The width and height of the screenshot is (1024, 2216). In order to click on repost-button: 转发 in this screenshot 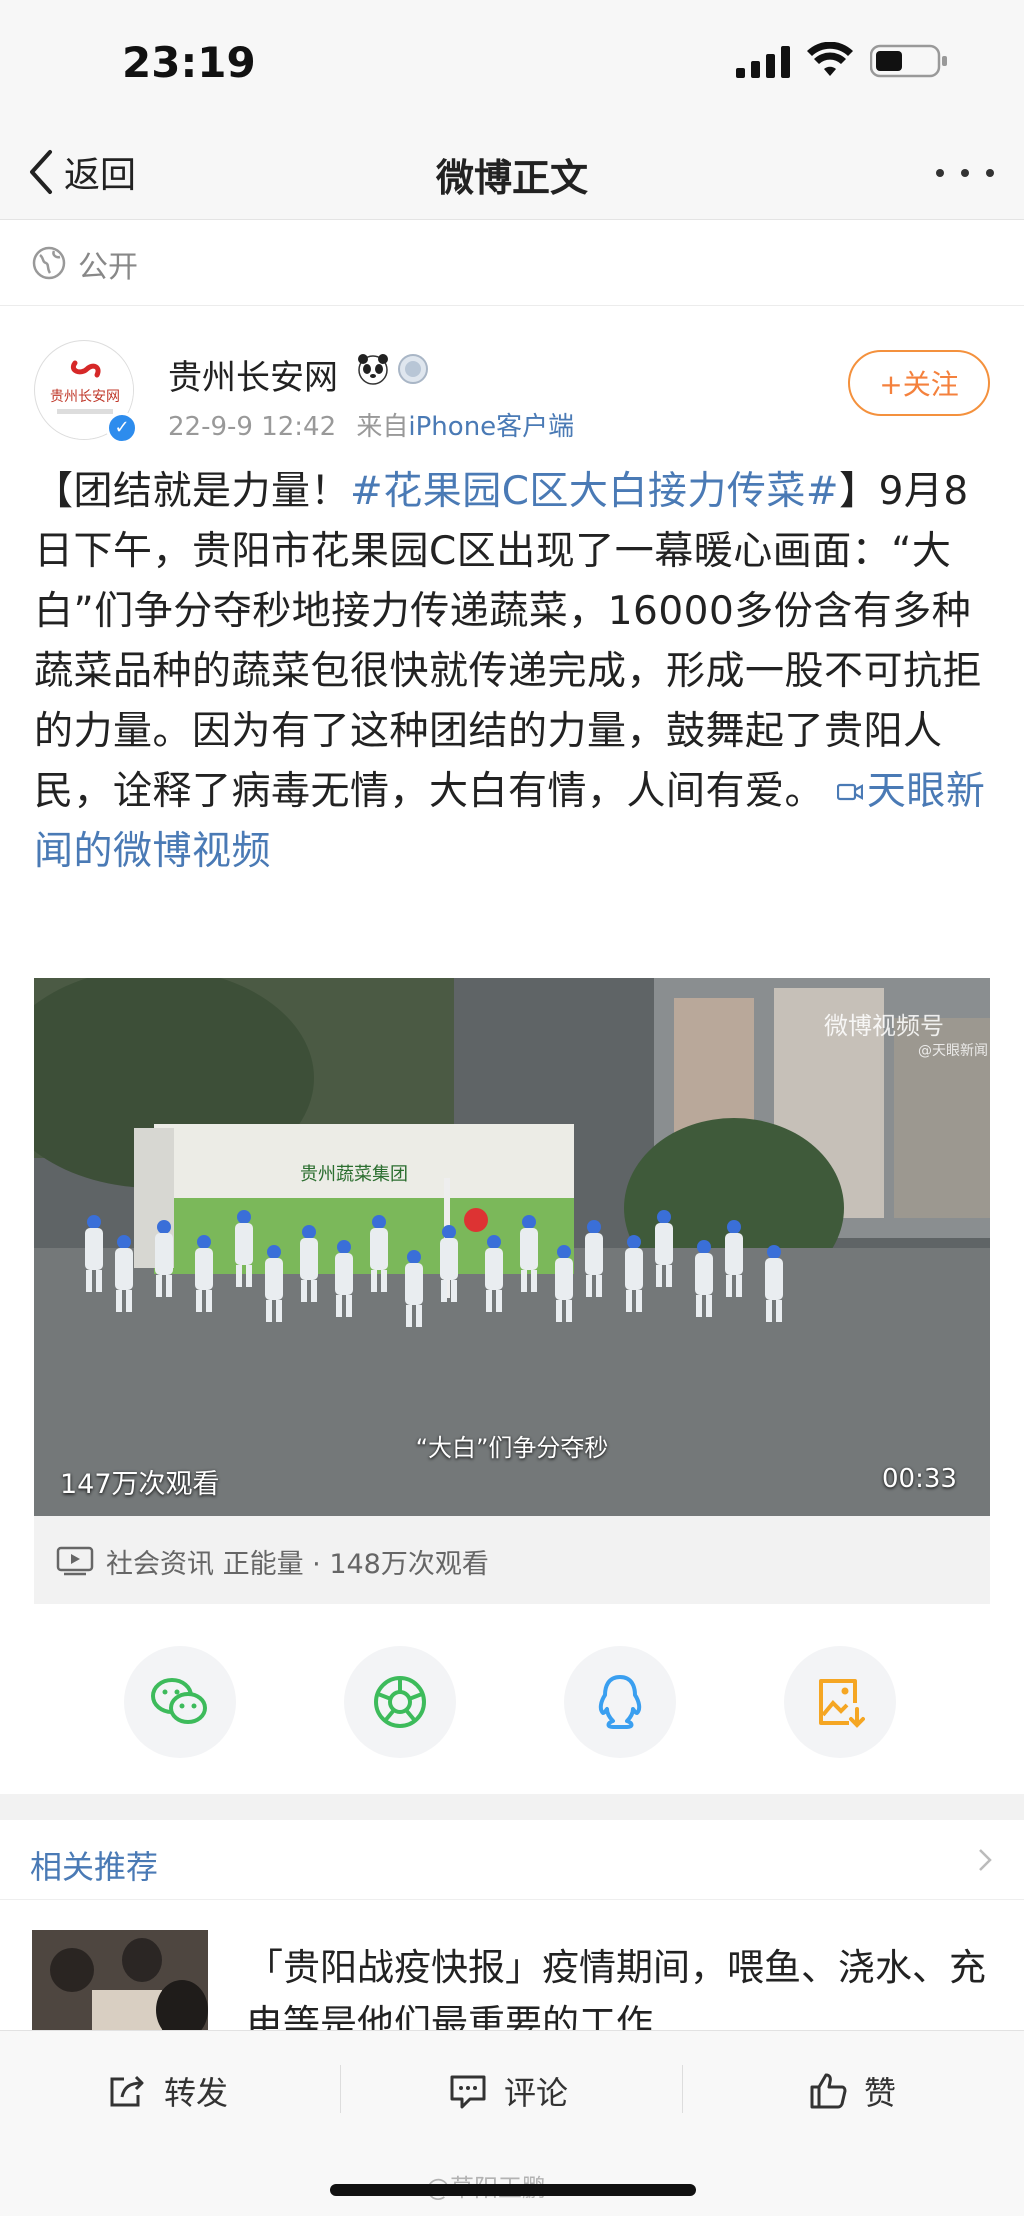, I will do `click(168, 2091)`.